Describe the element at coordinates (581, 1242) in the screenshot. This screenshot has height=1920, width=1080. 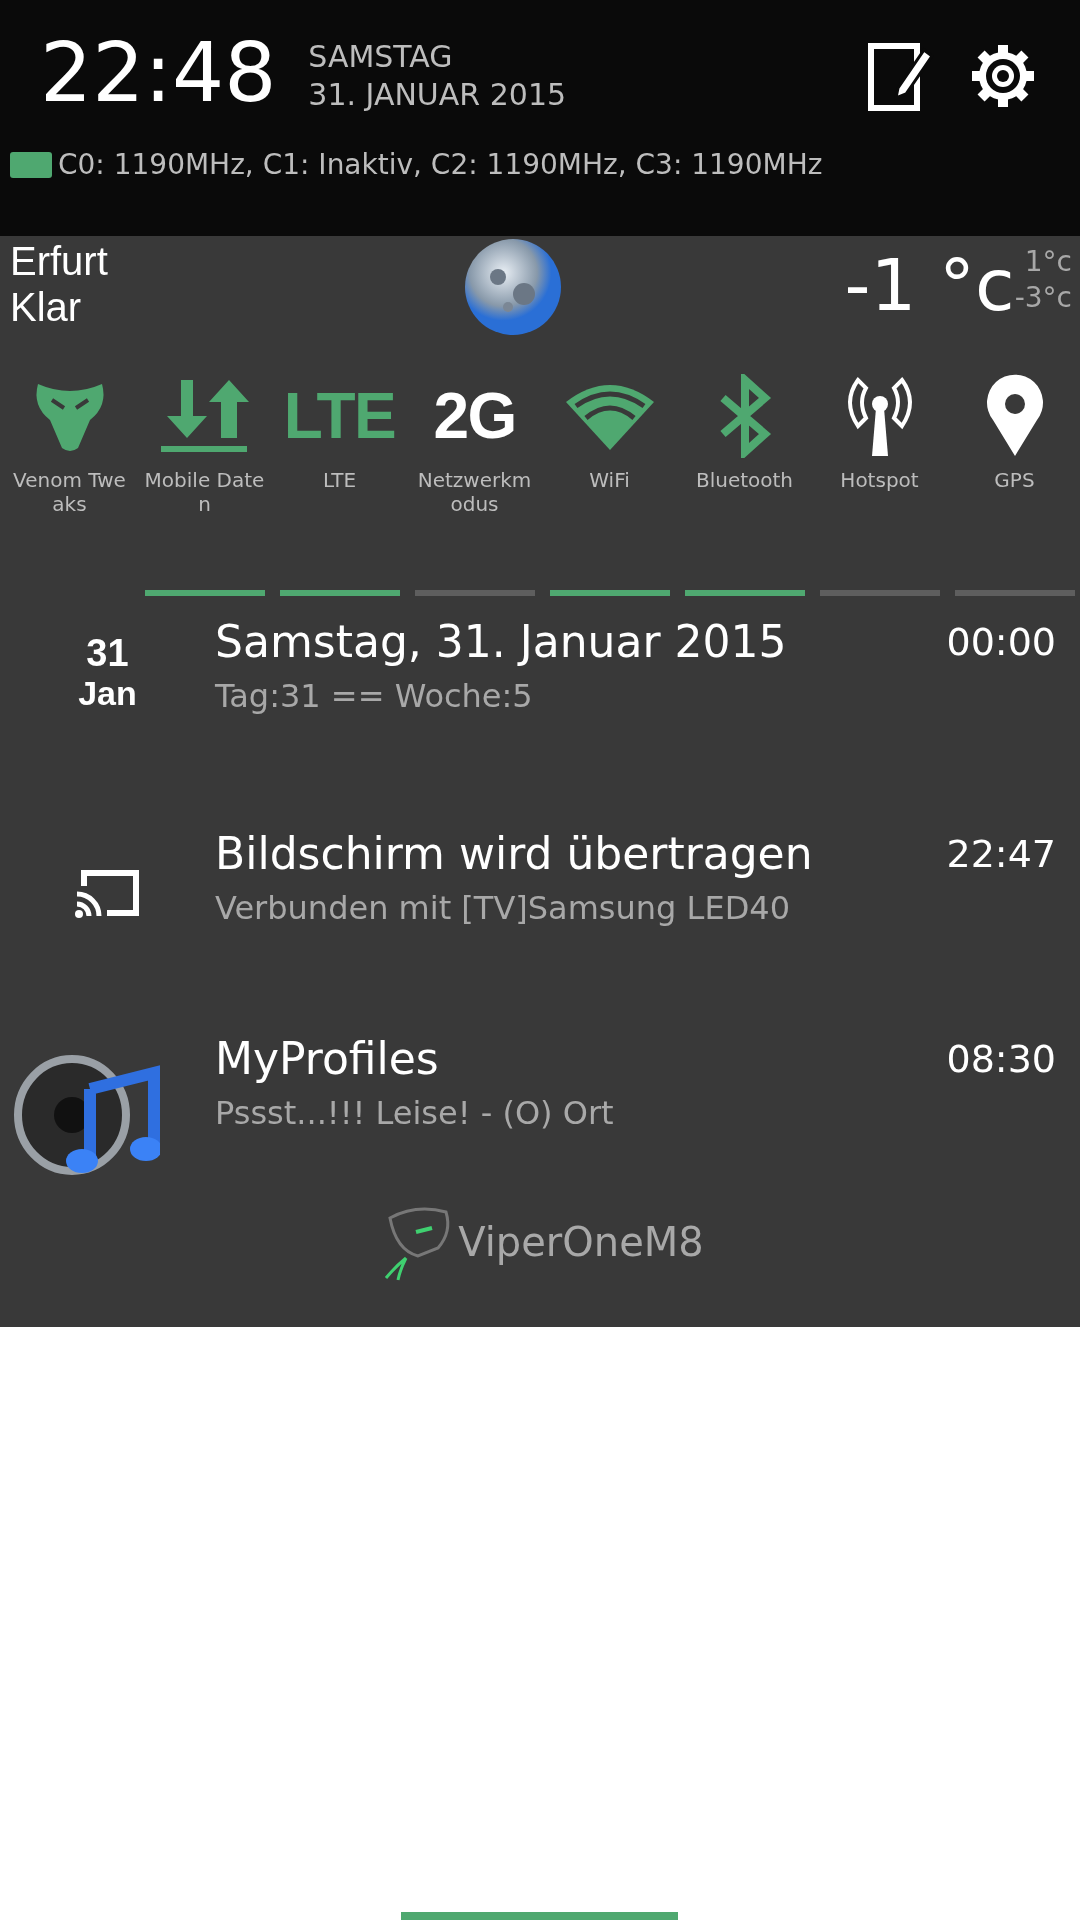
I see `brand-name: ViperOneM8` at that location.